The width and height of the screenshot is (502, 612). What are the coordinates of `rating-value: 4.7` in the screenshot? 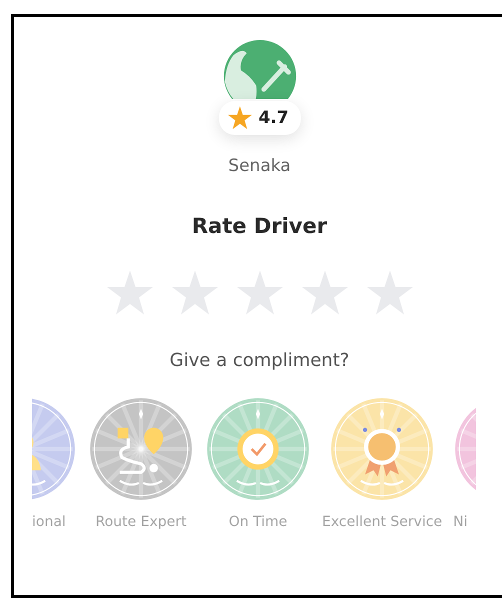 It's located at (273, 118).